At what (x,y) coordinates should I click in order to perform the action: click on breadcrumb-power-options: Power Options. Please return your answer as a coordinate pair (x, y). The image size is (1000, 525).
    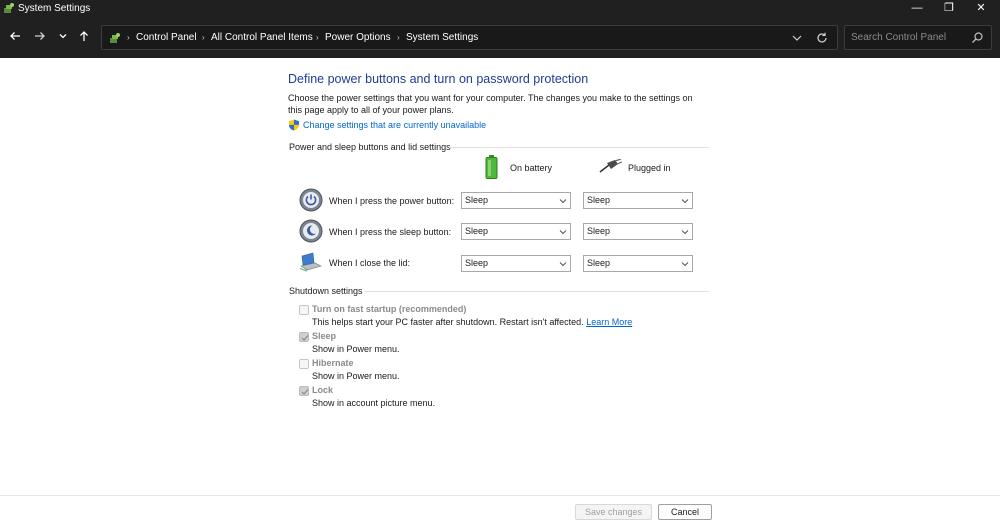
    Looking at the image, I should click on (358, 37).